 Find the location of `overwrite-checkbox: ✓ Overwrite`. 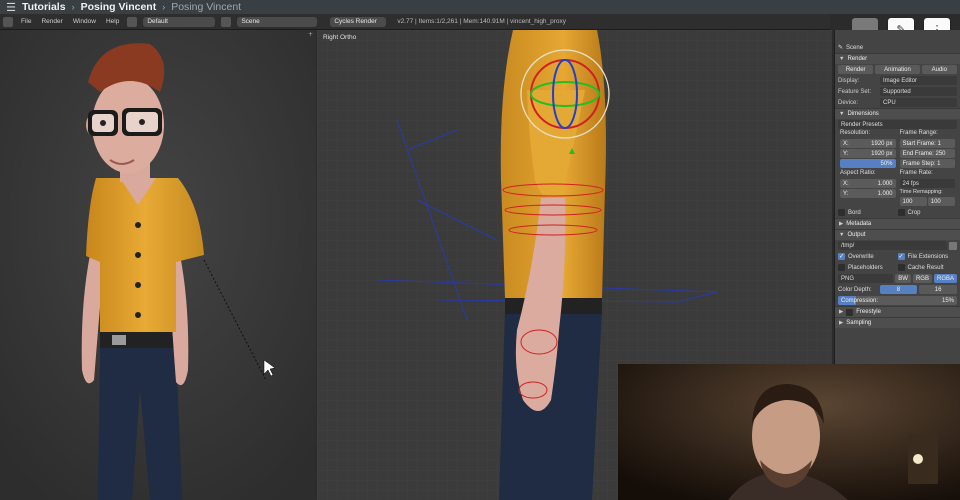

overwrite-checkbox: ✓ Overwrite is located at coordinates (868, 256).